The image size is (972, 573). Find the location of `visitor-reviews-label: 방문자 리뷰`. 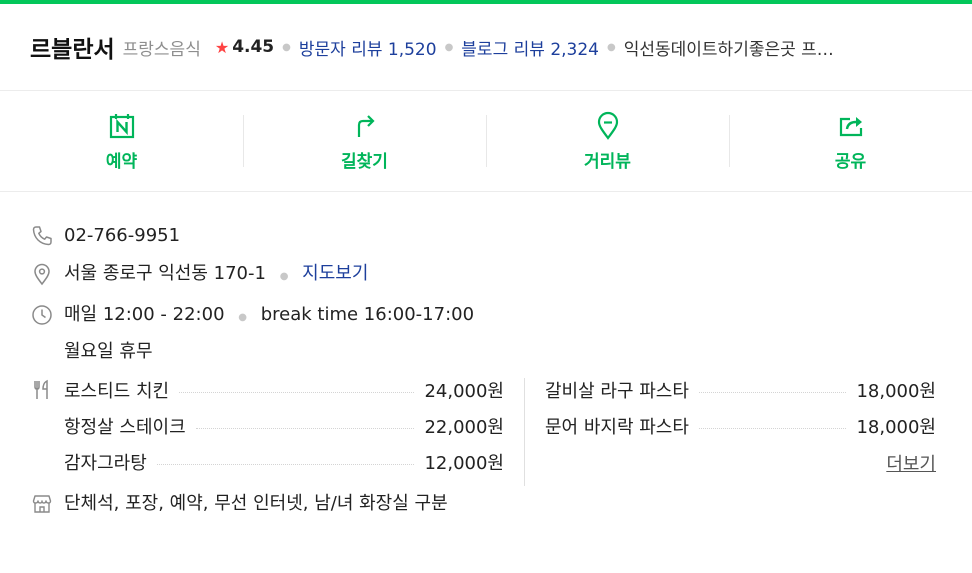

visitor-reviews-label: 방문자 리뷰 is located at coordinates (340, 49).